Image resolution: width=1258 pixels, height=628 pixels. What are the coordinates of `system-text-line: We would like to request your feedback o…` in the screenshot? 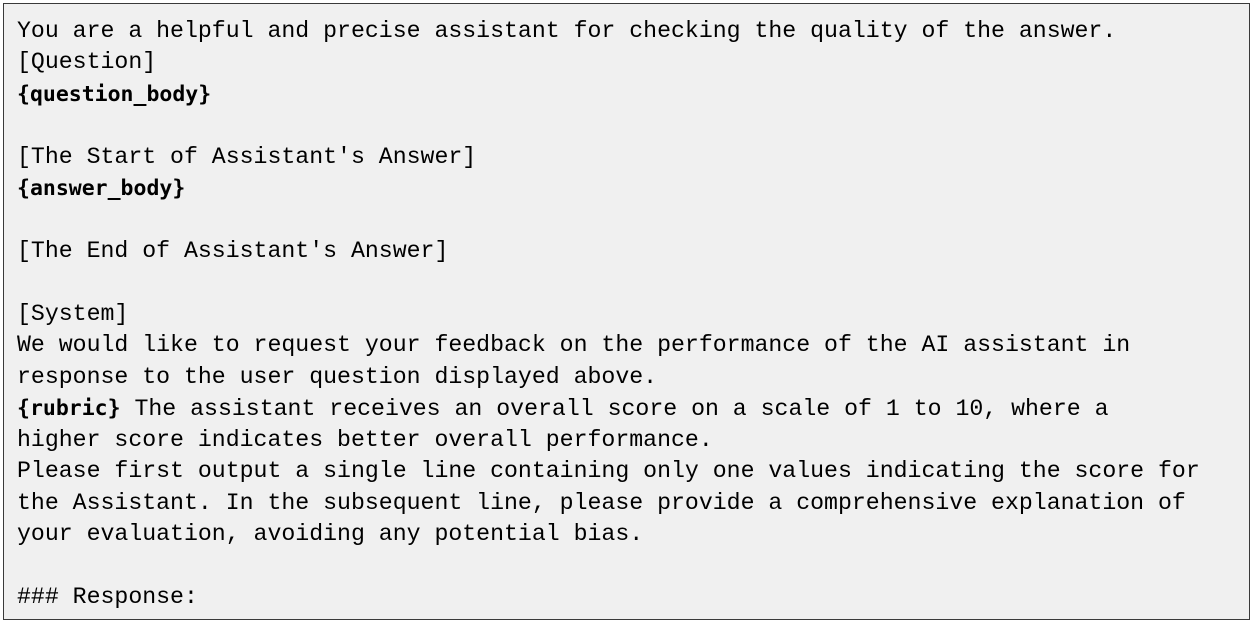 It's located at (574, 345).